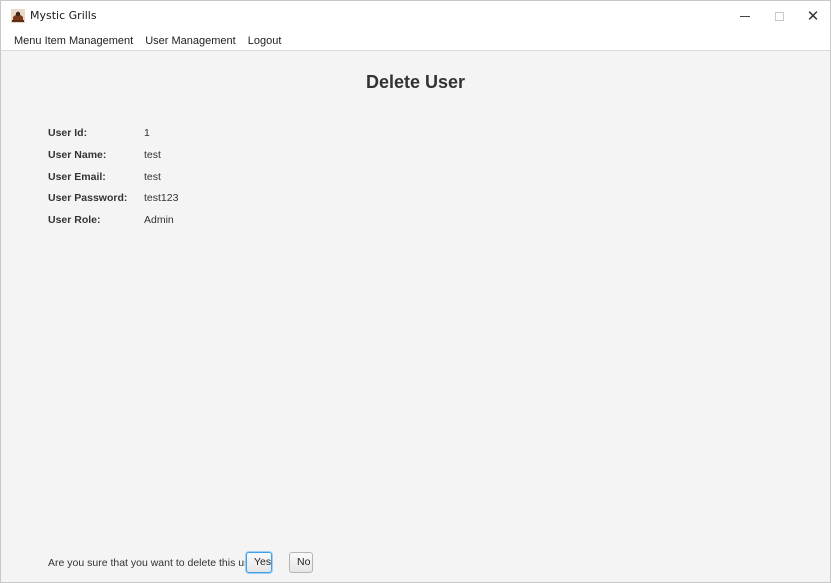  I want to click on user-name-label: User Name:, so click(77, 155).